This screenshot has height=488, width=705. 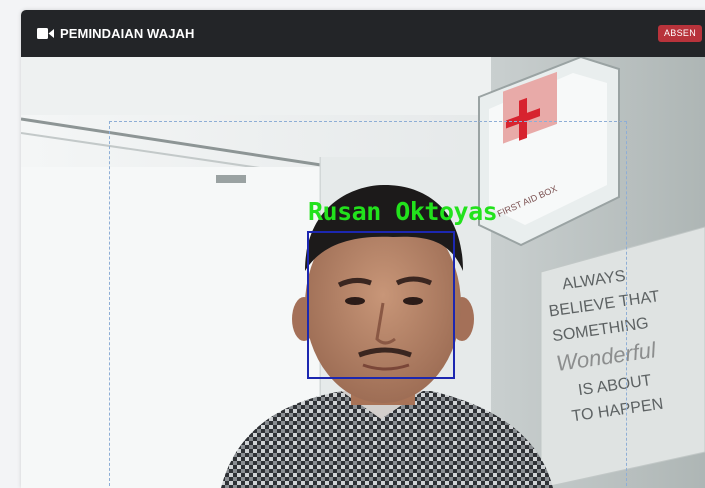 I want to click on card-title: PEMINDAIAN WAJAH, so click(x=127, y=33).